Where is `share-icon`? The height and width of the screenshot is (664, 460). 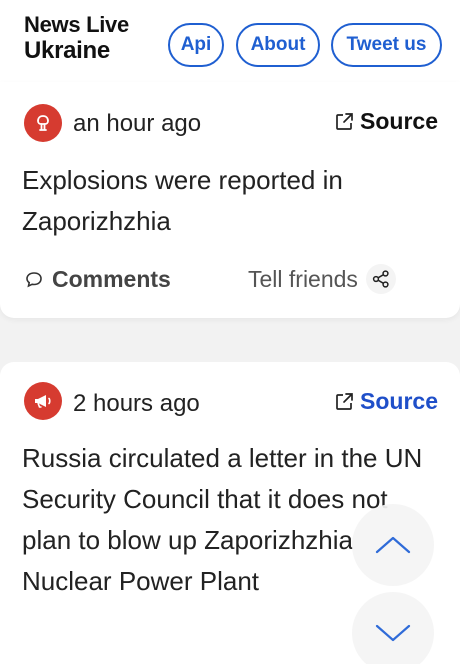
share-icon is located at coordinates (380, 279).